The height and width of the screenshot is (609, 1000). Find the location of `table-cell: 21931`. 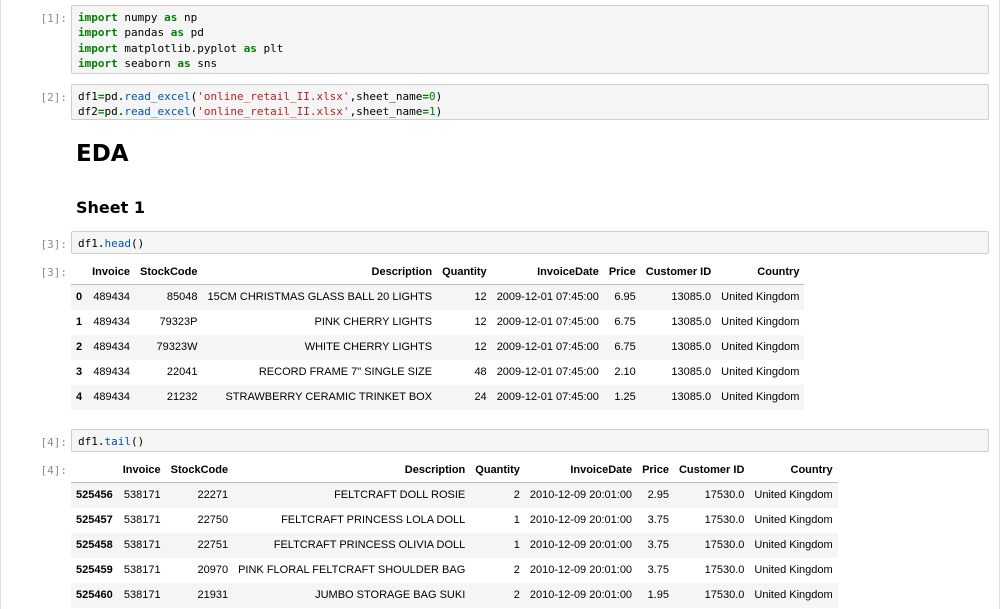

table-cell: 21931 is located at coordinates (213, 595).